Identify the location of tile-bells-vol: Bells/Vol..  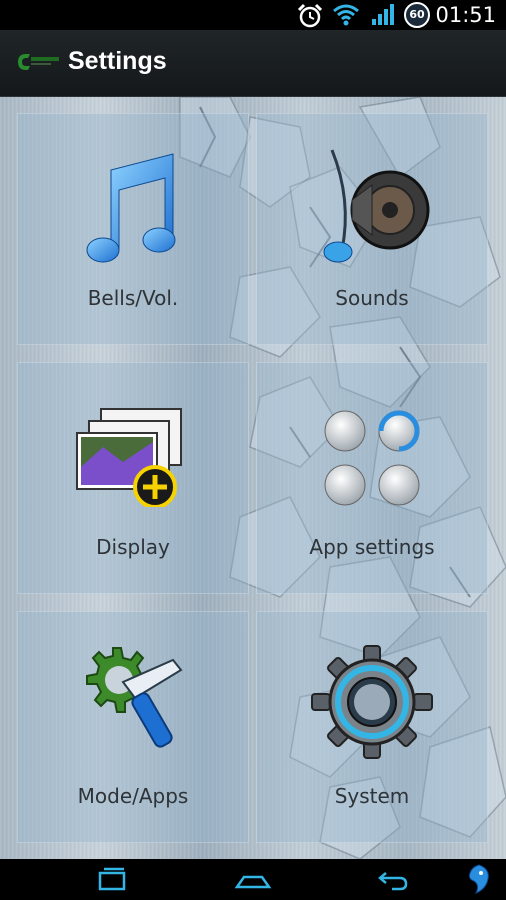
(133, 229).